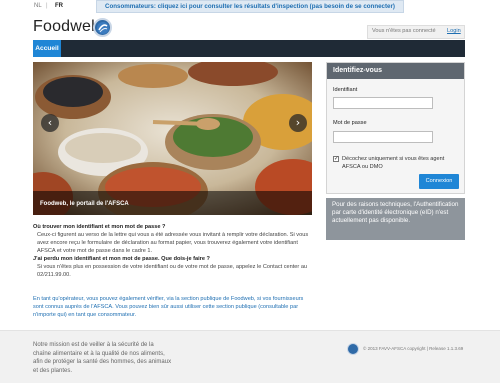  What do you see at coordinates (249, 48) in the screenshot?
I see `main-nav: Accueil` at bounding box center [249, 48].